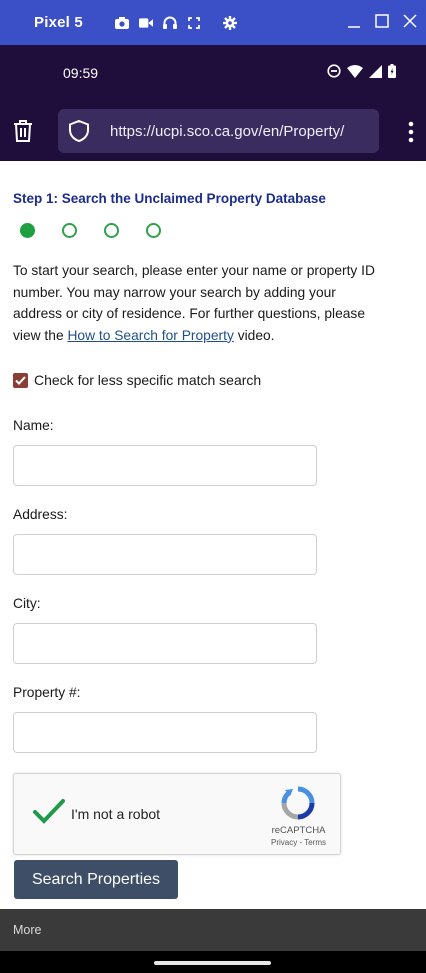 This screenshot has width=426, height=973. Describe the element at coordinates (147, 380) in the screenshot. I see `less-specific-label: Check for less specific match search` at that location.